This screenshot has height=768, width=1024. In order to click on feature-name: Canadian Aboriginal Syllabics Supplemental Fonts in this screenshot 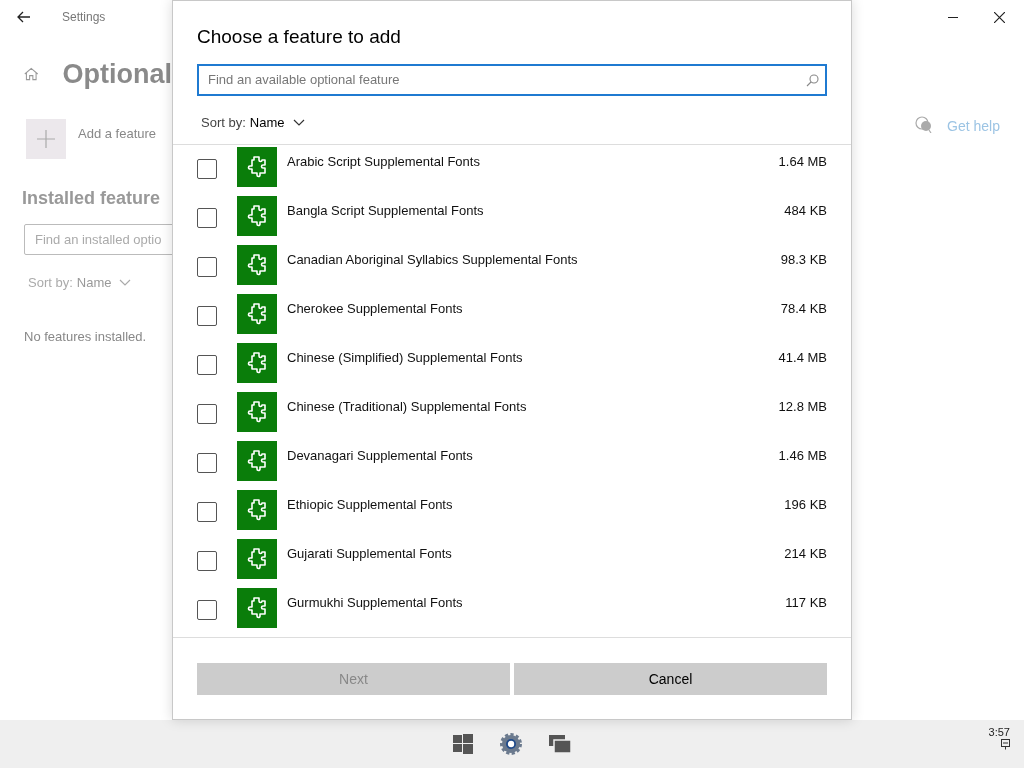, I will do `click(433, 259)`.